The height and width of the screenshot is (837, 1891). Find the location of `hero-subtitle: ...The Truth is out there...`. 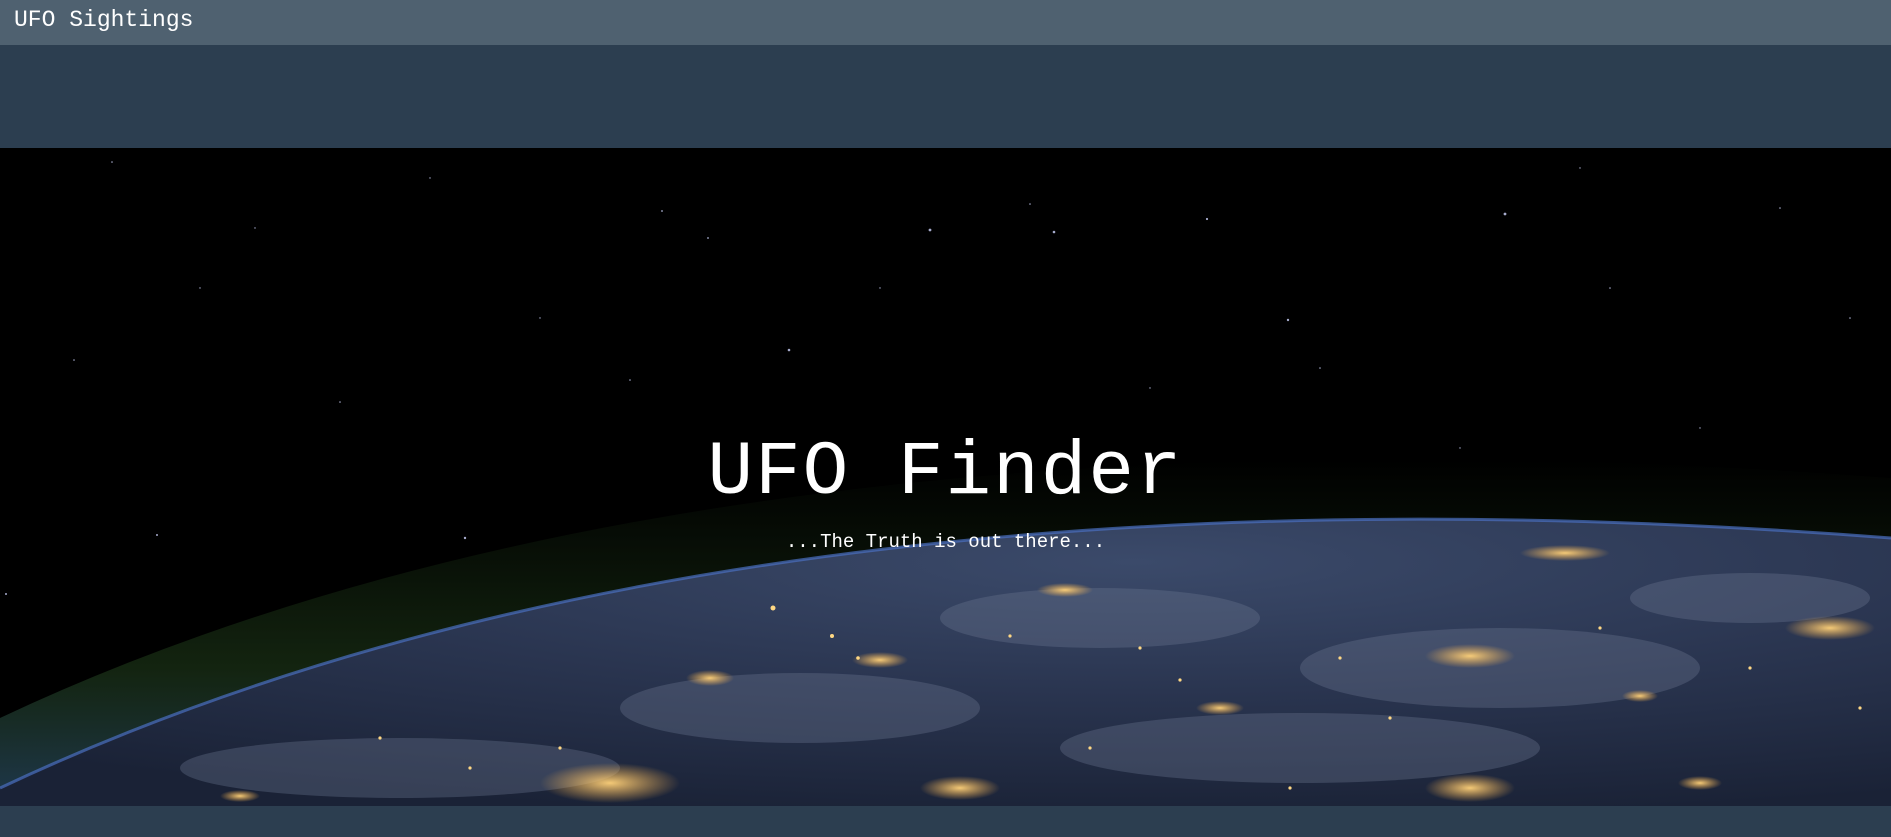

hero-subtitle: ...The Truth is out there... is located at coordinates (945, 542).